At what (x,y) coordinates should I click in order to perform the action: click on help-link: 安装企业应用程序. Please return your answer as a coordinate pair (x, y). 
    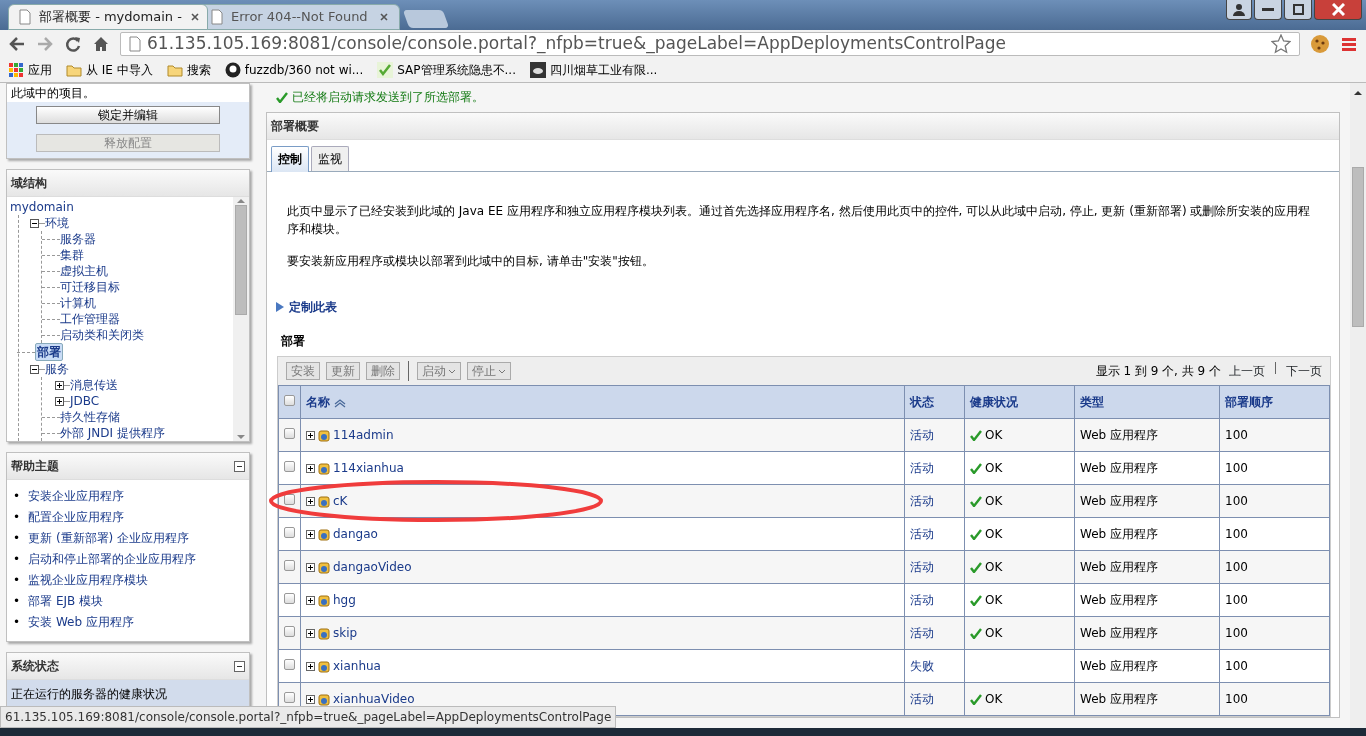
    Looking at the image, I should click on (76, 496).